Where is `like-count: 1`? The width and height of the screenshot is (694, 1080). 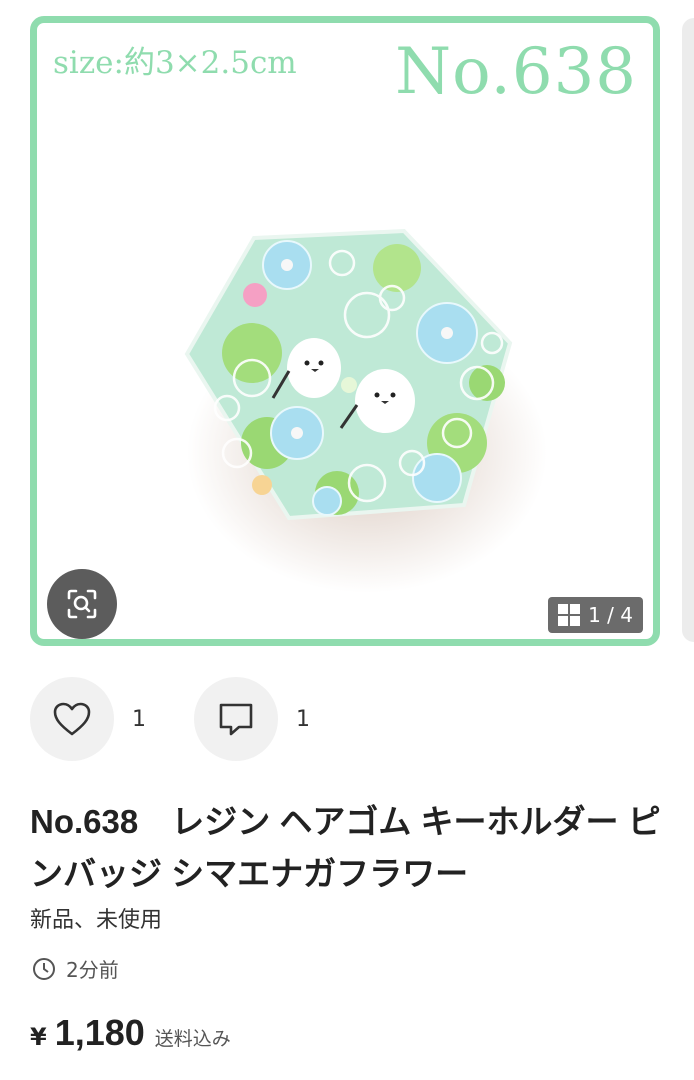
like-count: 1 is located at coordinates (139, 719).